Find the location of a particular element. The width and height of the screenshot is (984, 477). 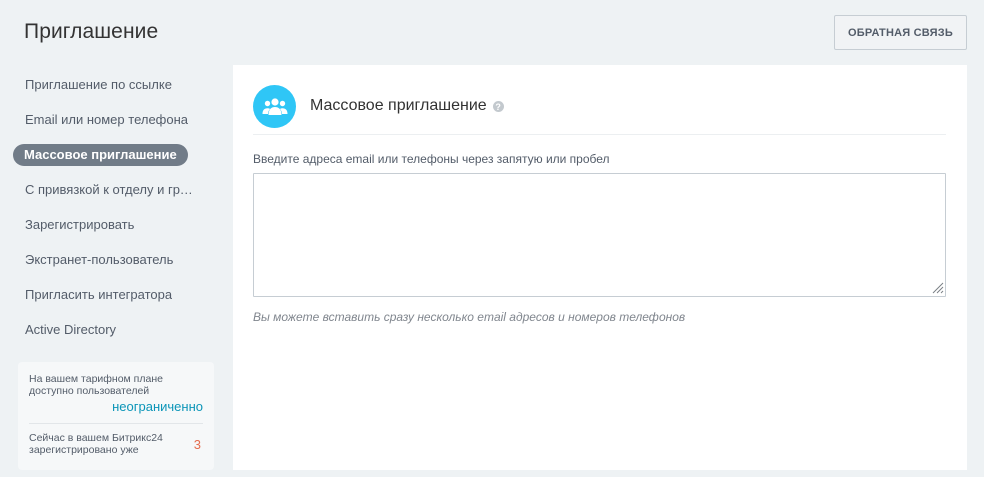

sidebar-item-department: С привязкой к отделу и группам is located at coordinates (113, 189).